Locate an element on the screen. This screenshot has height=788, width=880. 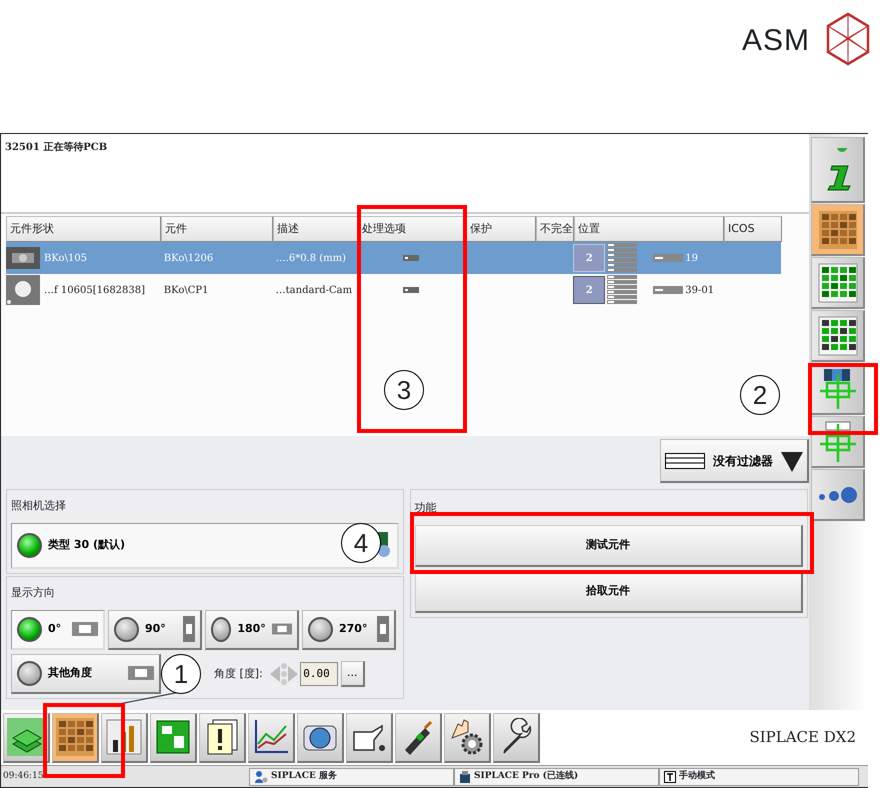
column-header: 不完全 is located at coordinates (555, 229).